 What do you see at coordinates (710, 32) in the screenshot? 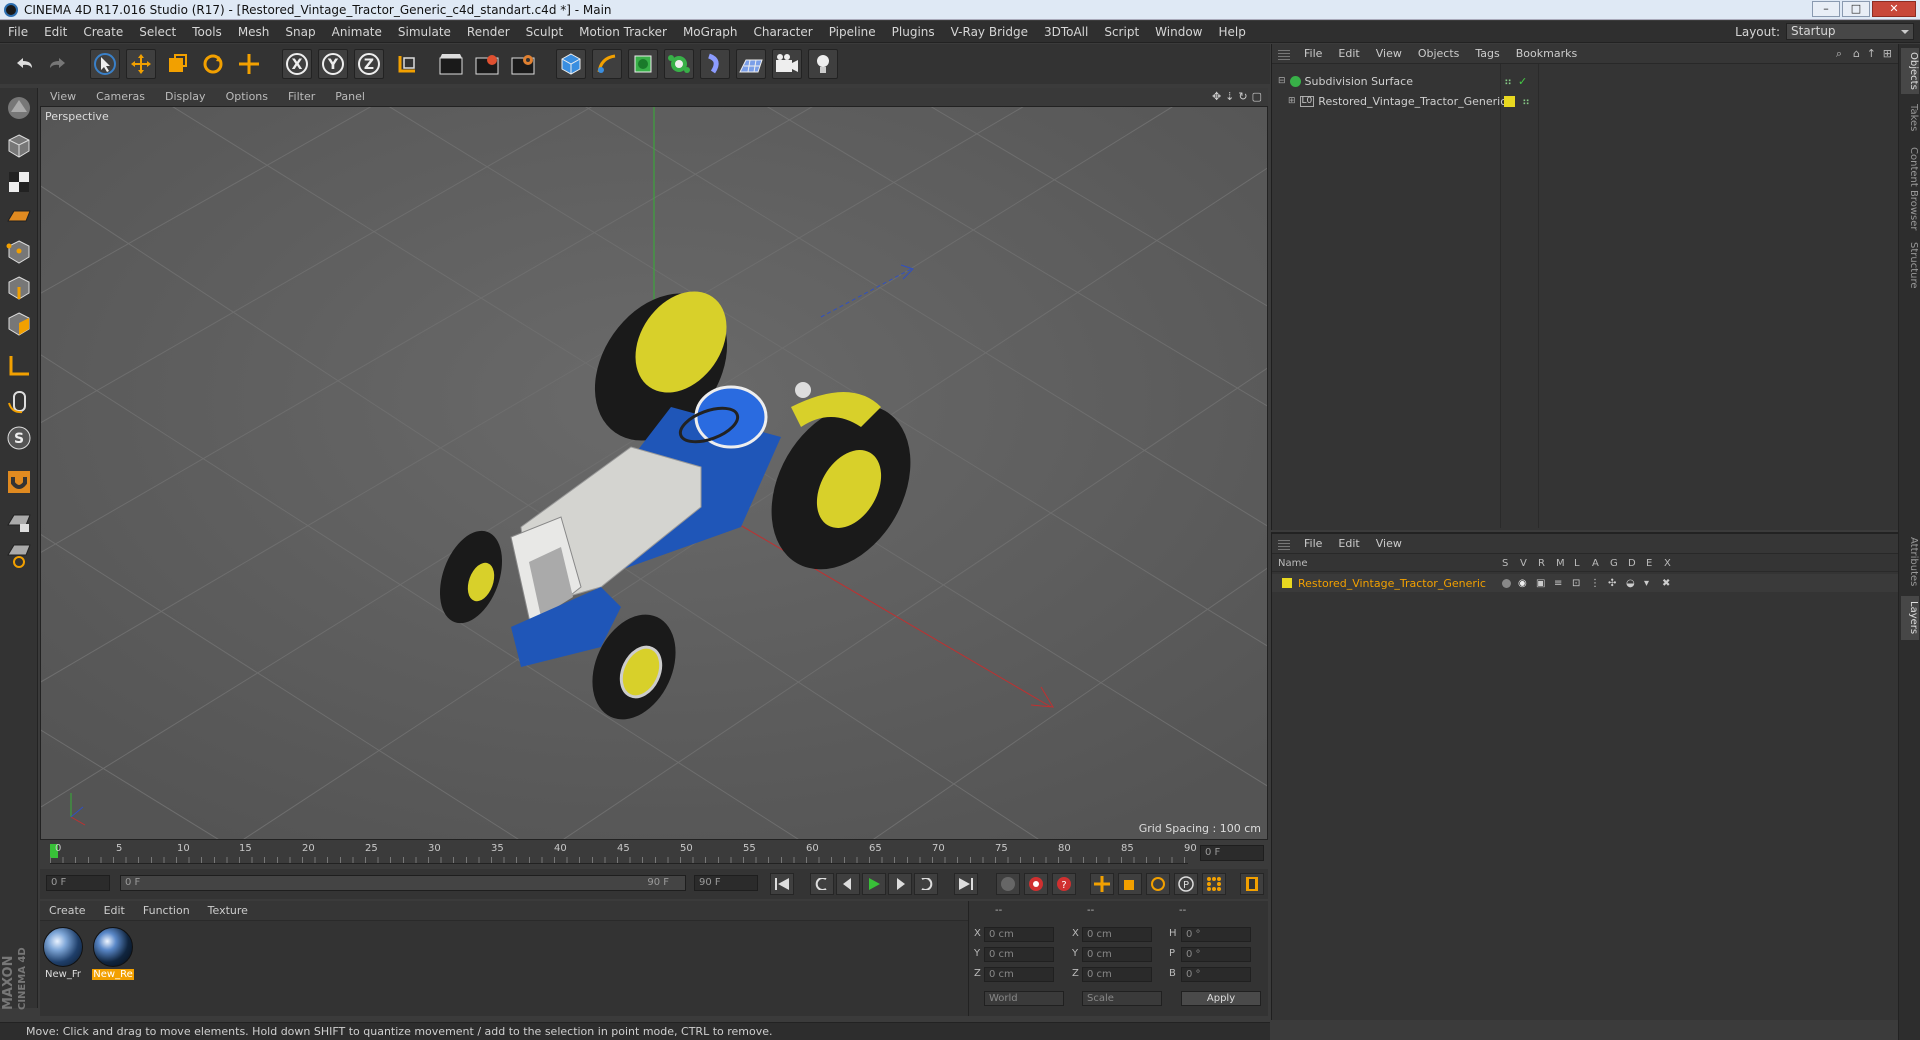
I see `menu-mograph: MoGraph` at bounding box center [710, 32].